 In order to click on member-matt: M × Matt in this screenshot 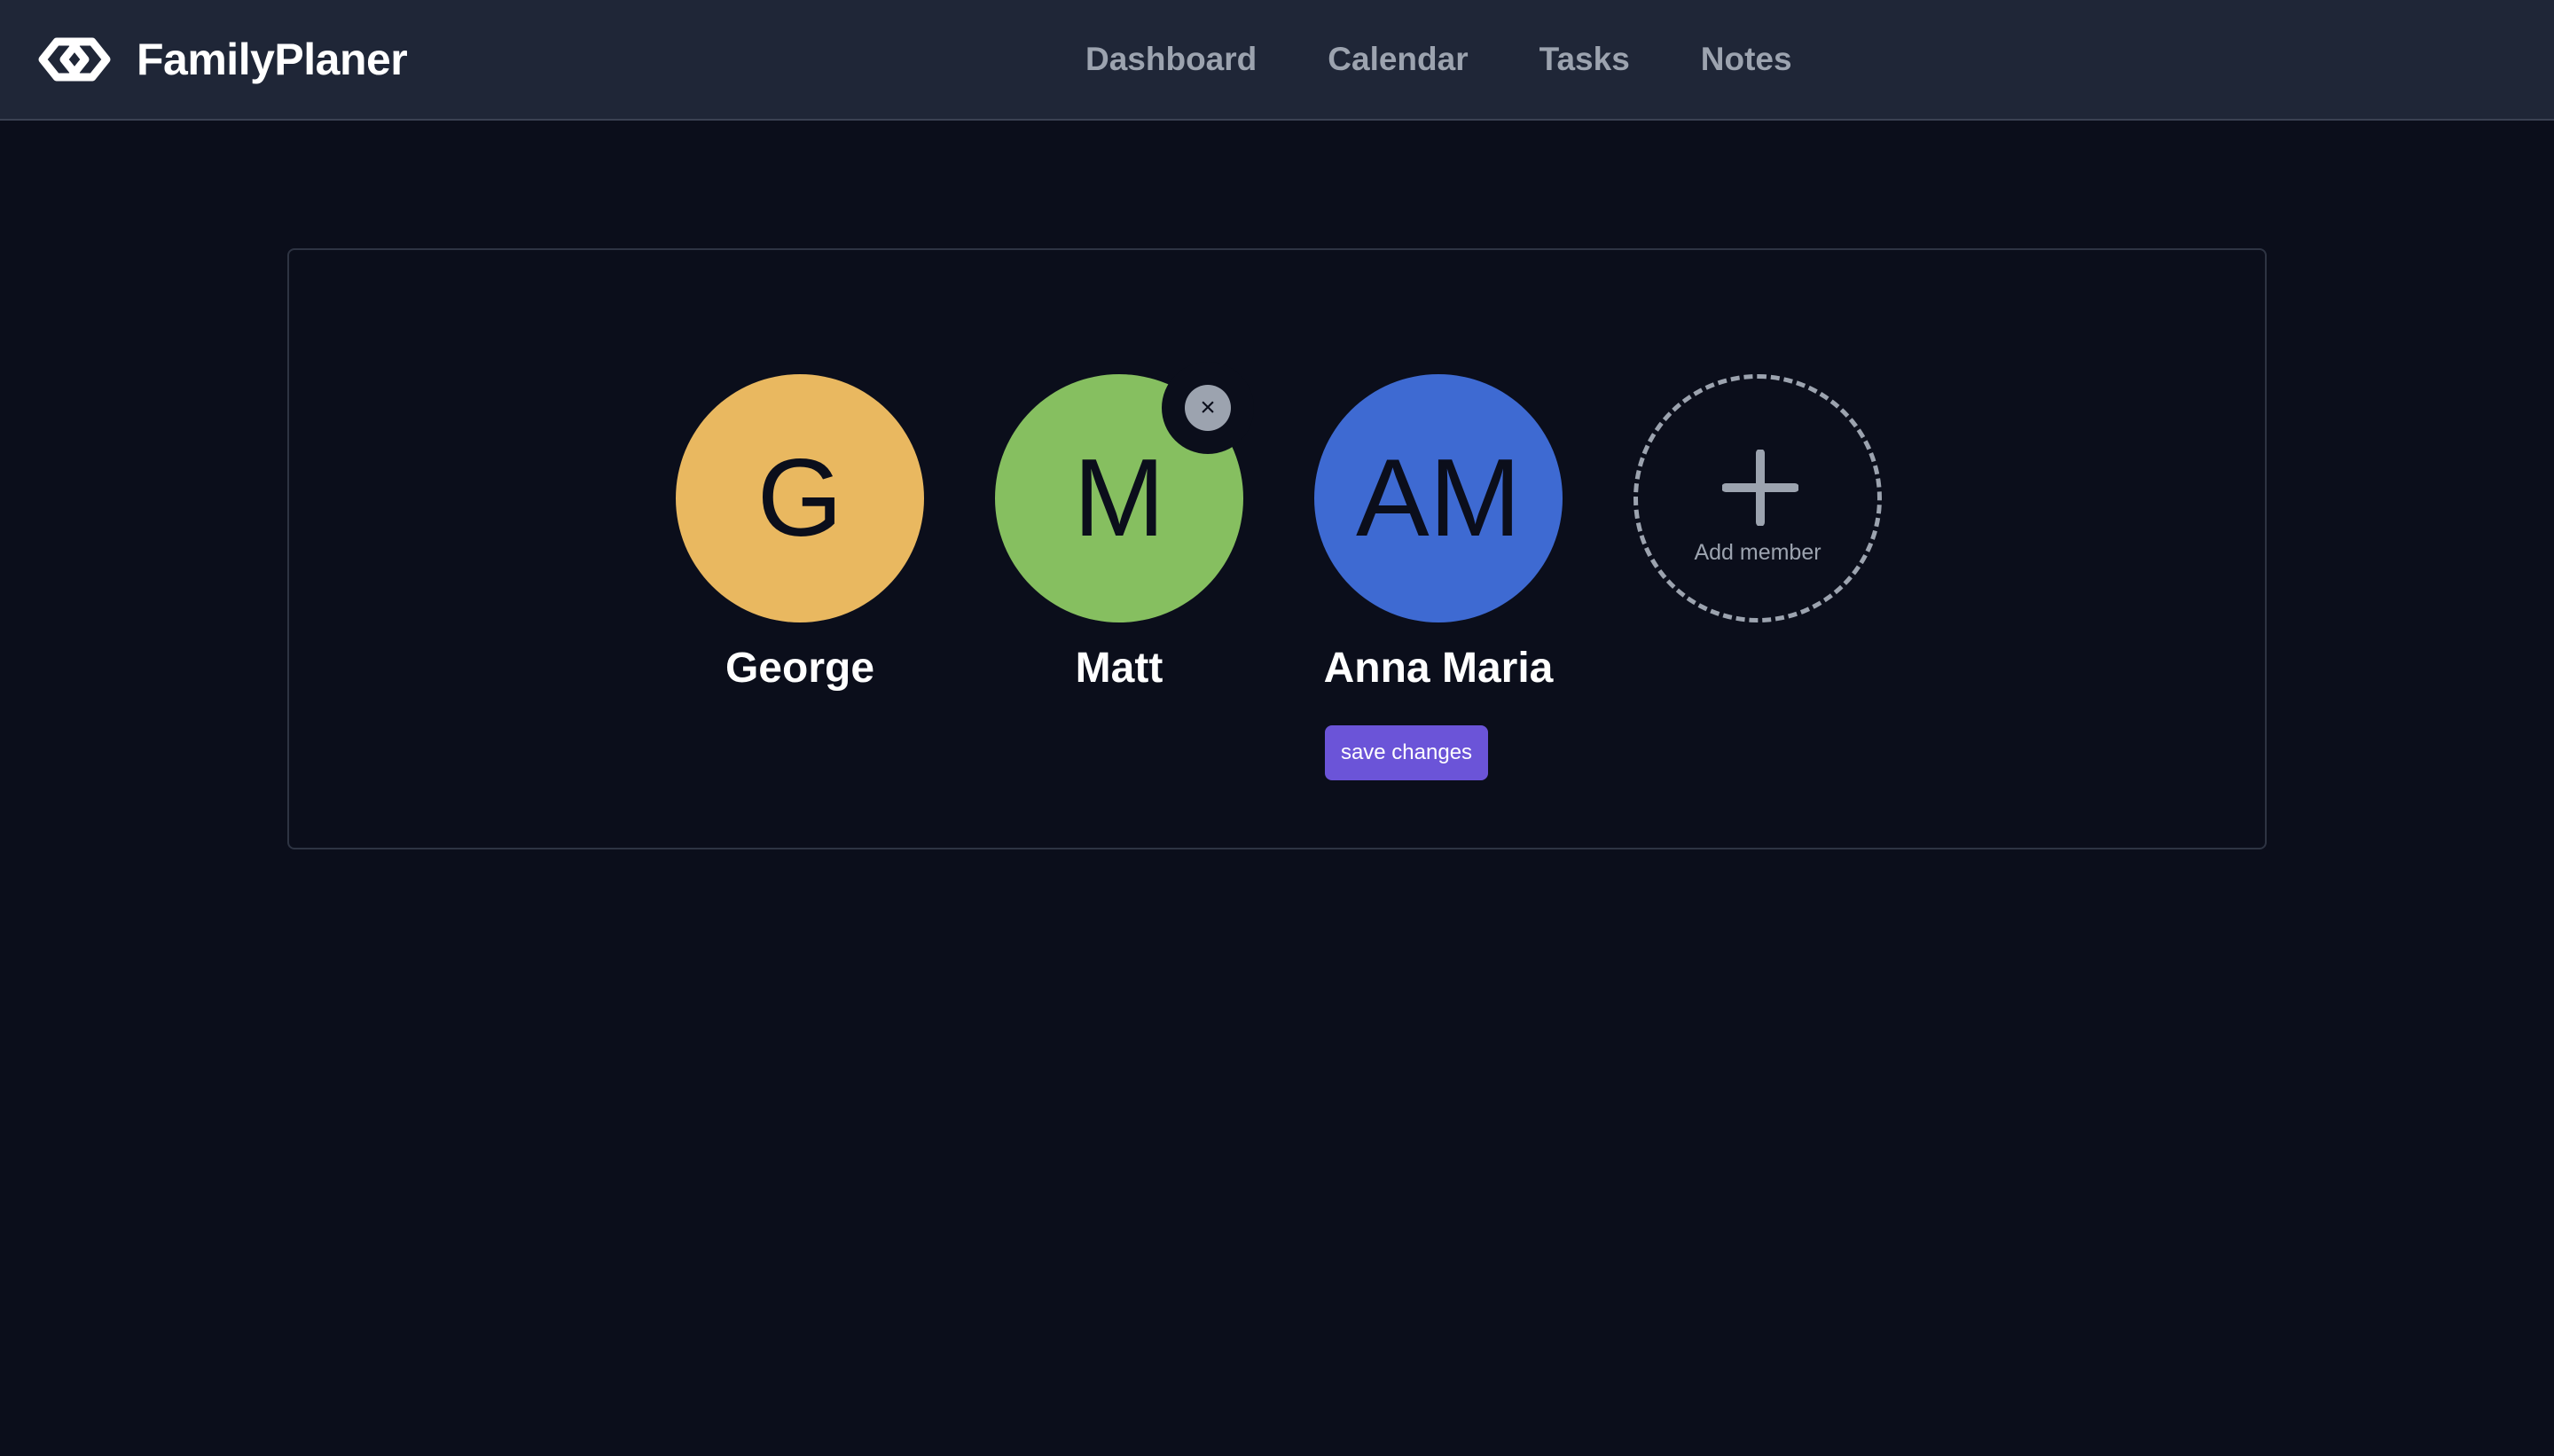, I will do `click(1124, 527)`.